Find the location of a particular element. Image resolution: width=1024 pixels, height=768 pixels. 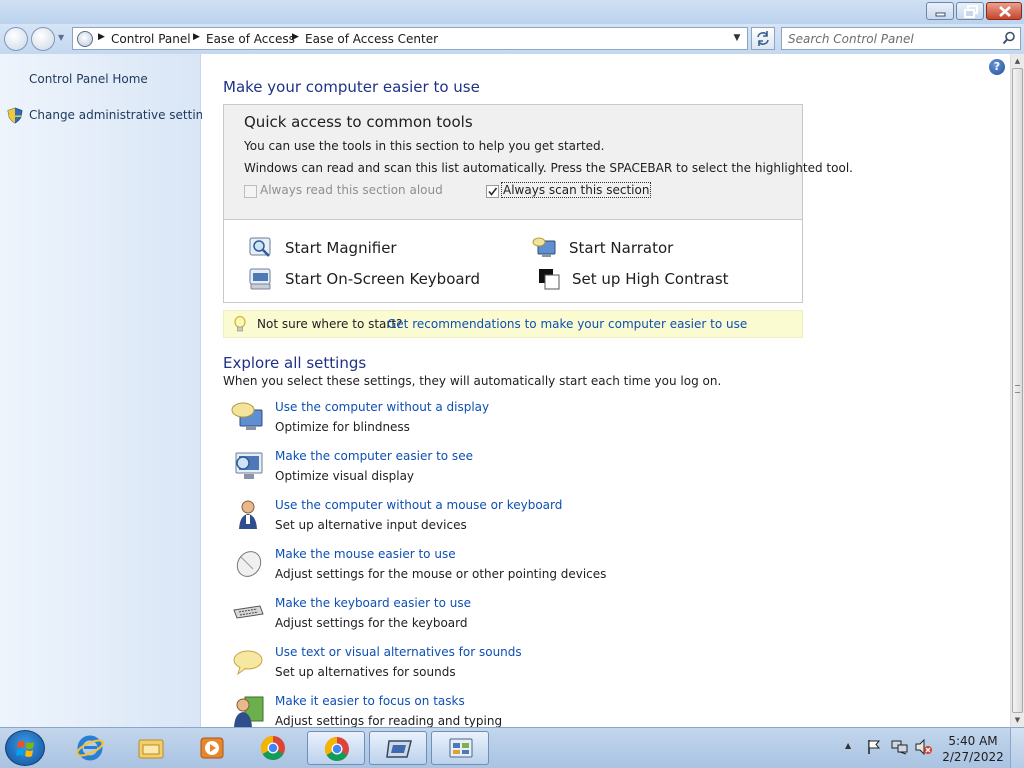

taskbar-internet-explorer is located at coordinates (90, 748).